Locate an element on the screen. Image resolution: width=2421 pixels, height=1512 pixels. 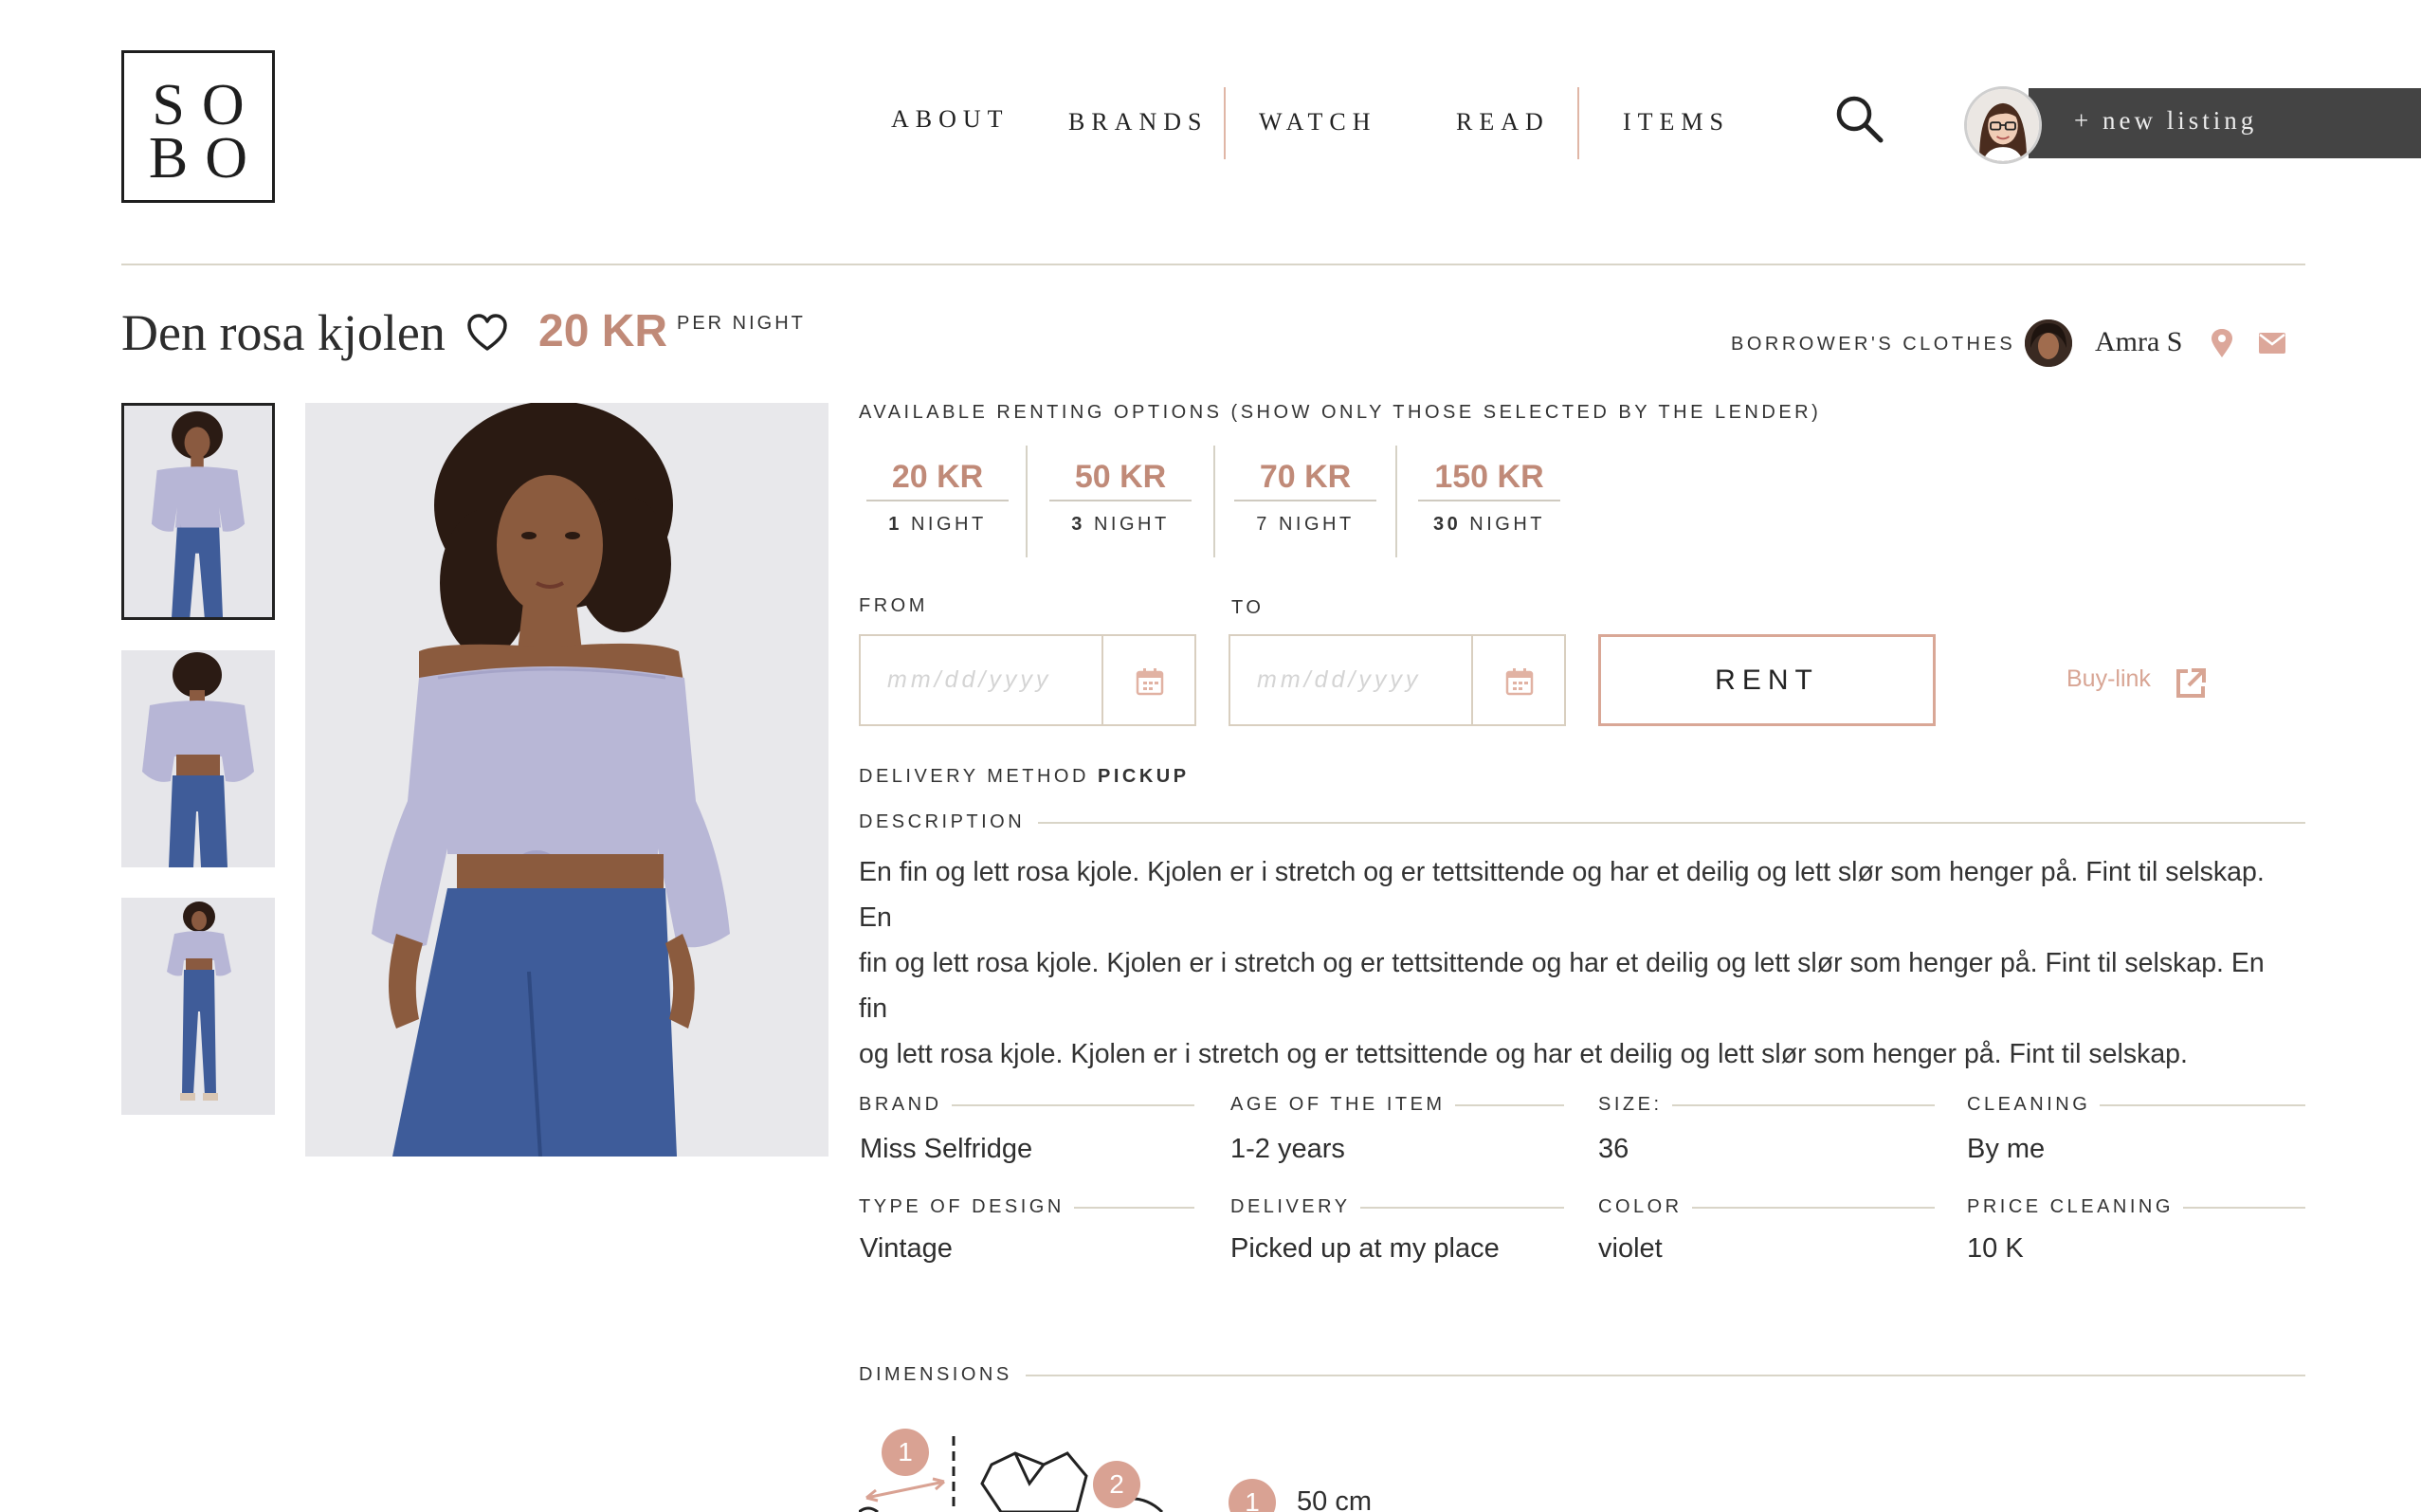
header-divider is located at coordinates (1213, 264).